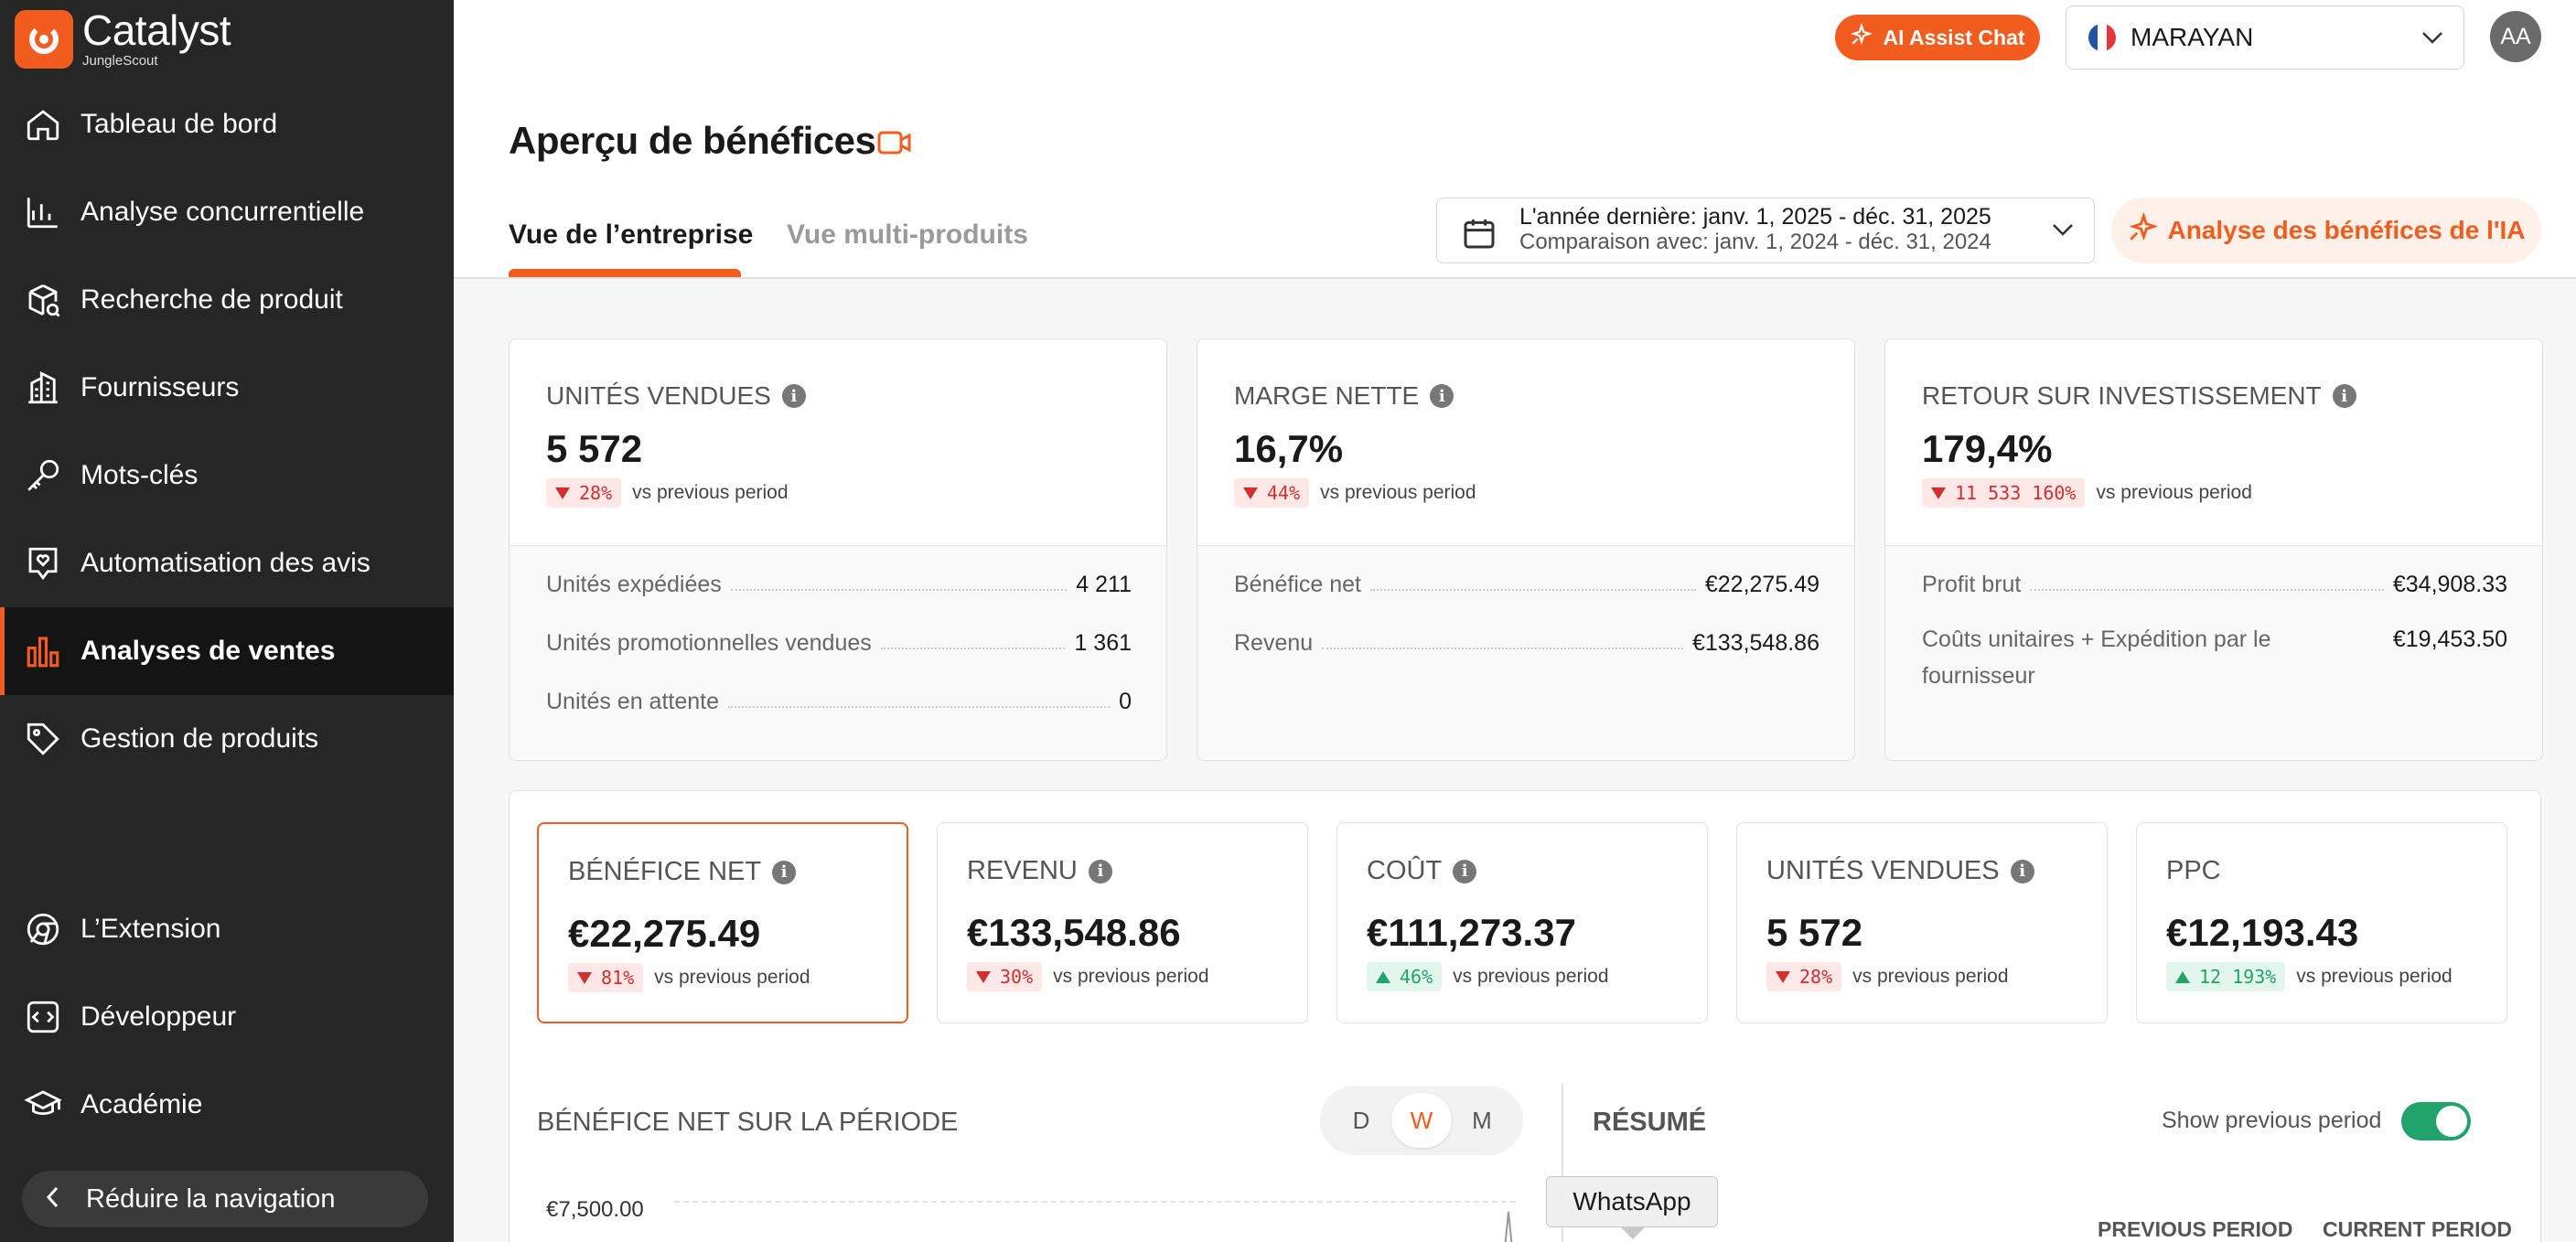 This screenshot has width=2576, height=1242. I want to click on delta-value: 30%, so click(1017, 977).